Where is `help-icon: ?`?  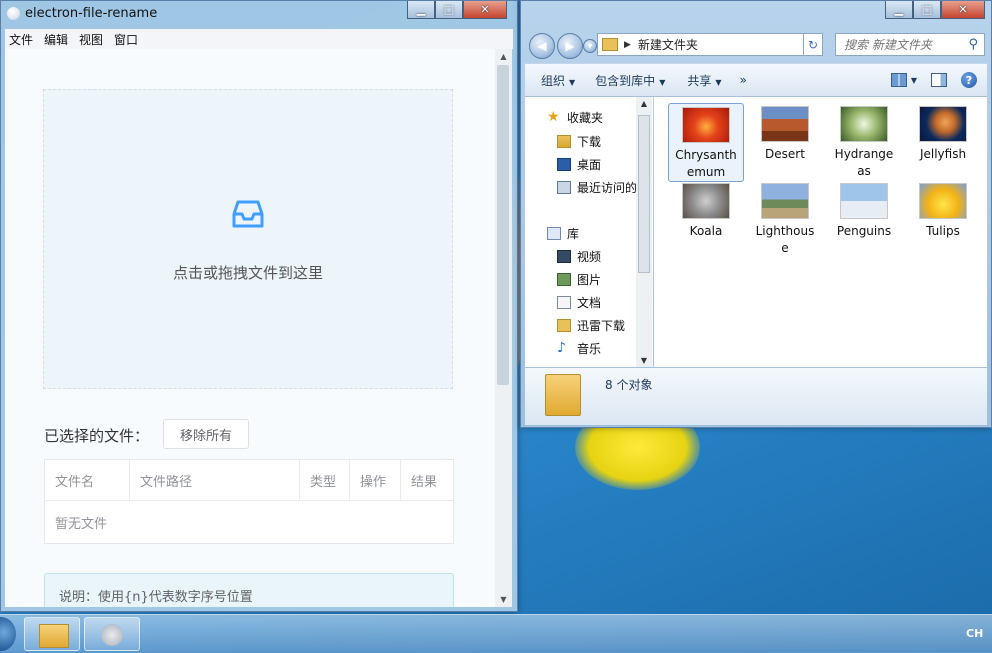 help-icon: ? is located at coordinates (969, 80).